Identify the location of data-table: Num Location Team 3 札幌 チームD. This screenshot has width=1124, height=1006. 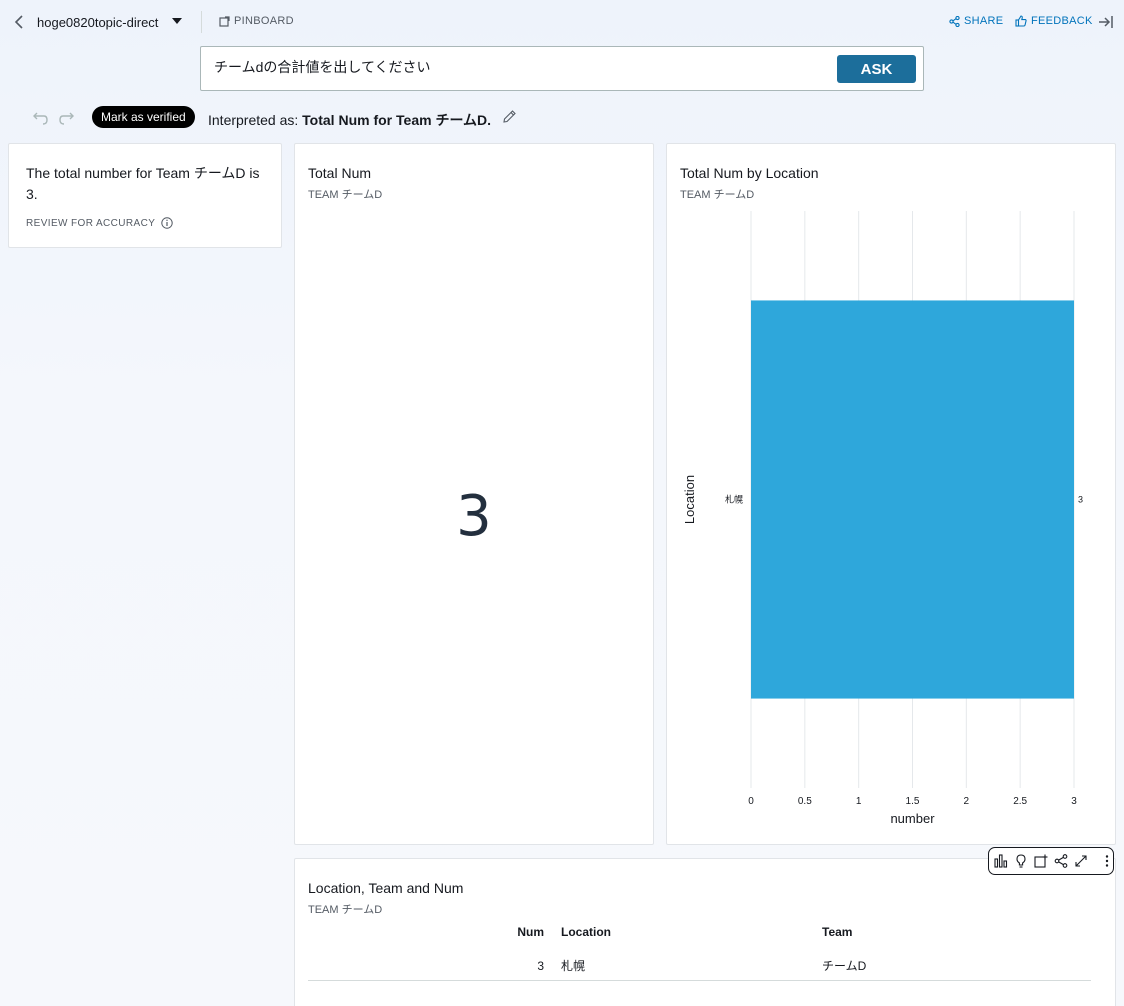
(699, 953).